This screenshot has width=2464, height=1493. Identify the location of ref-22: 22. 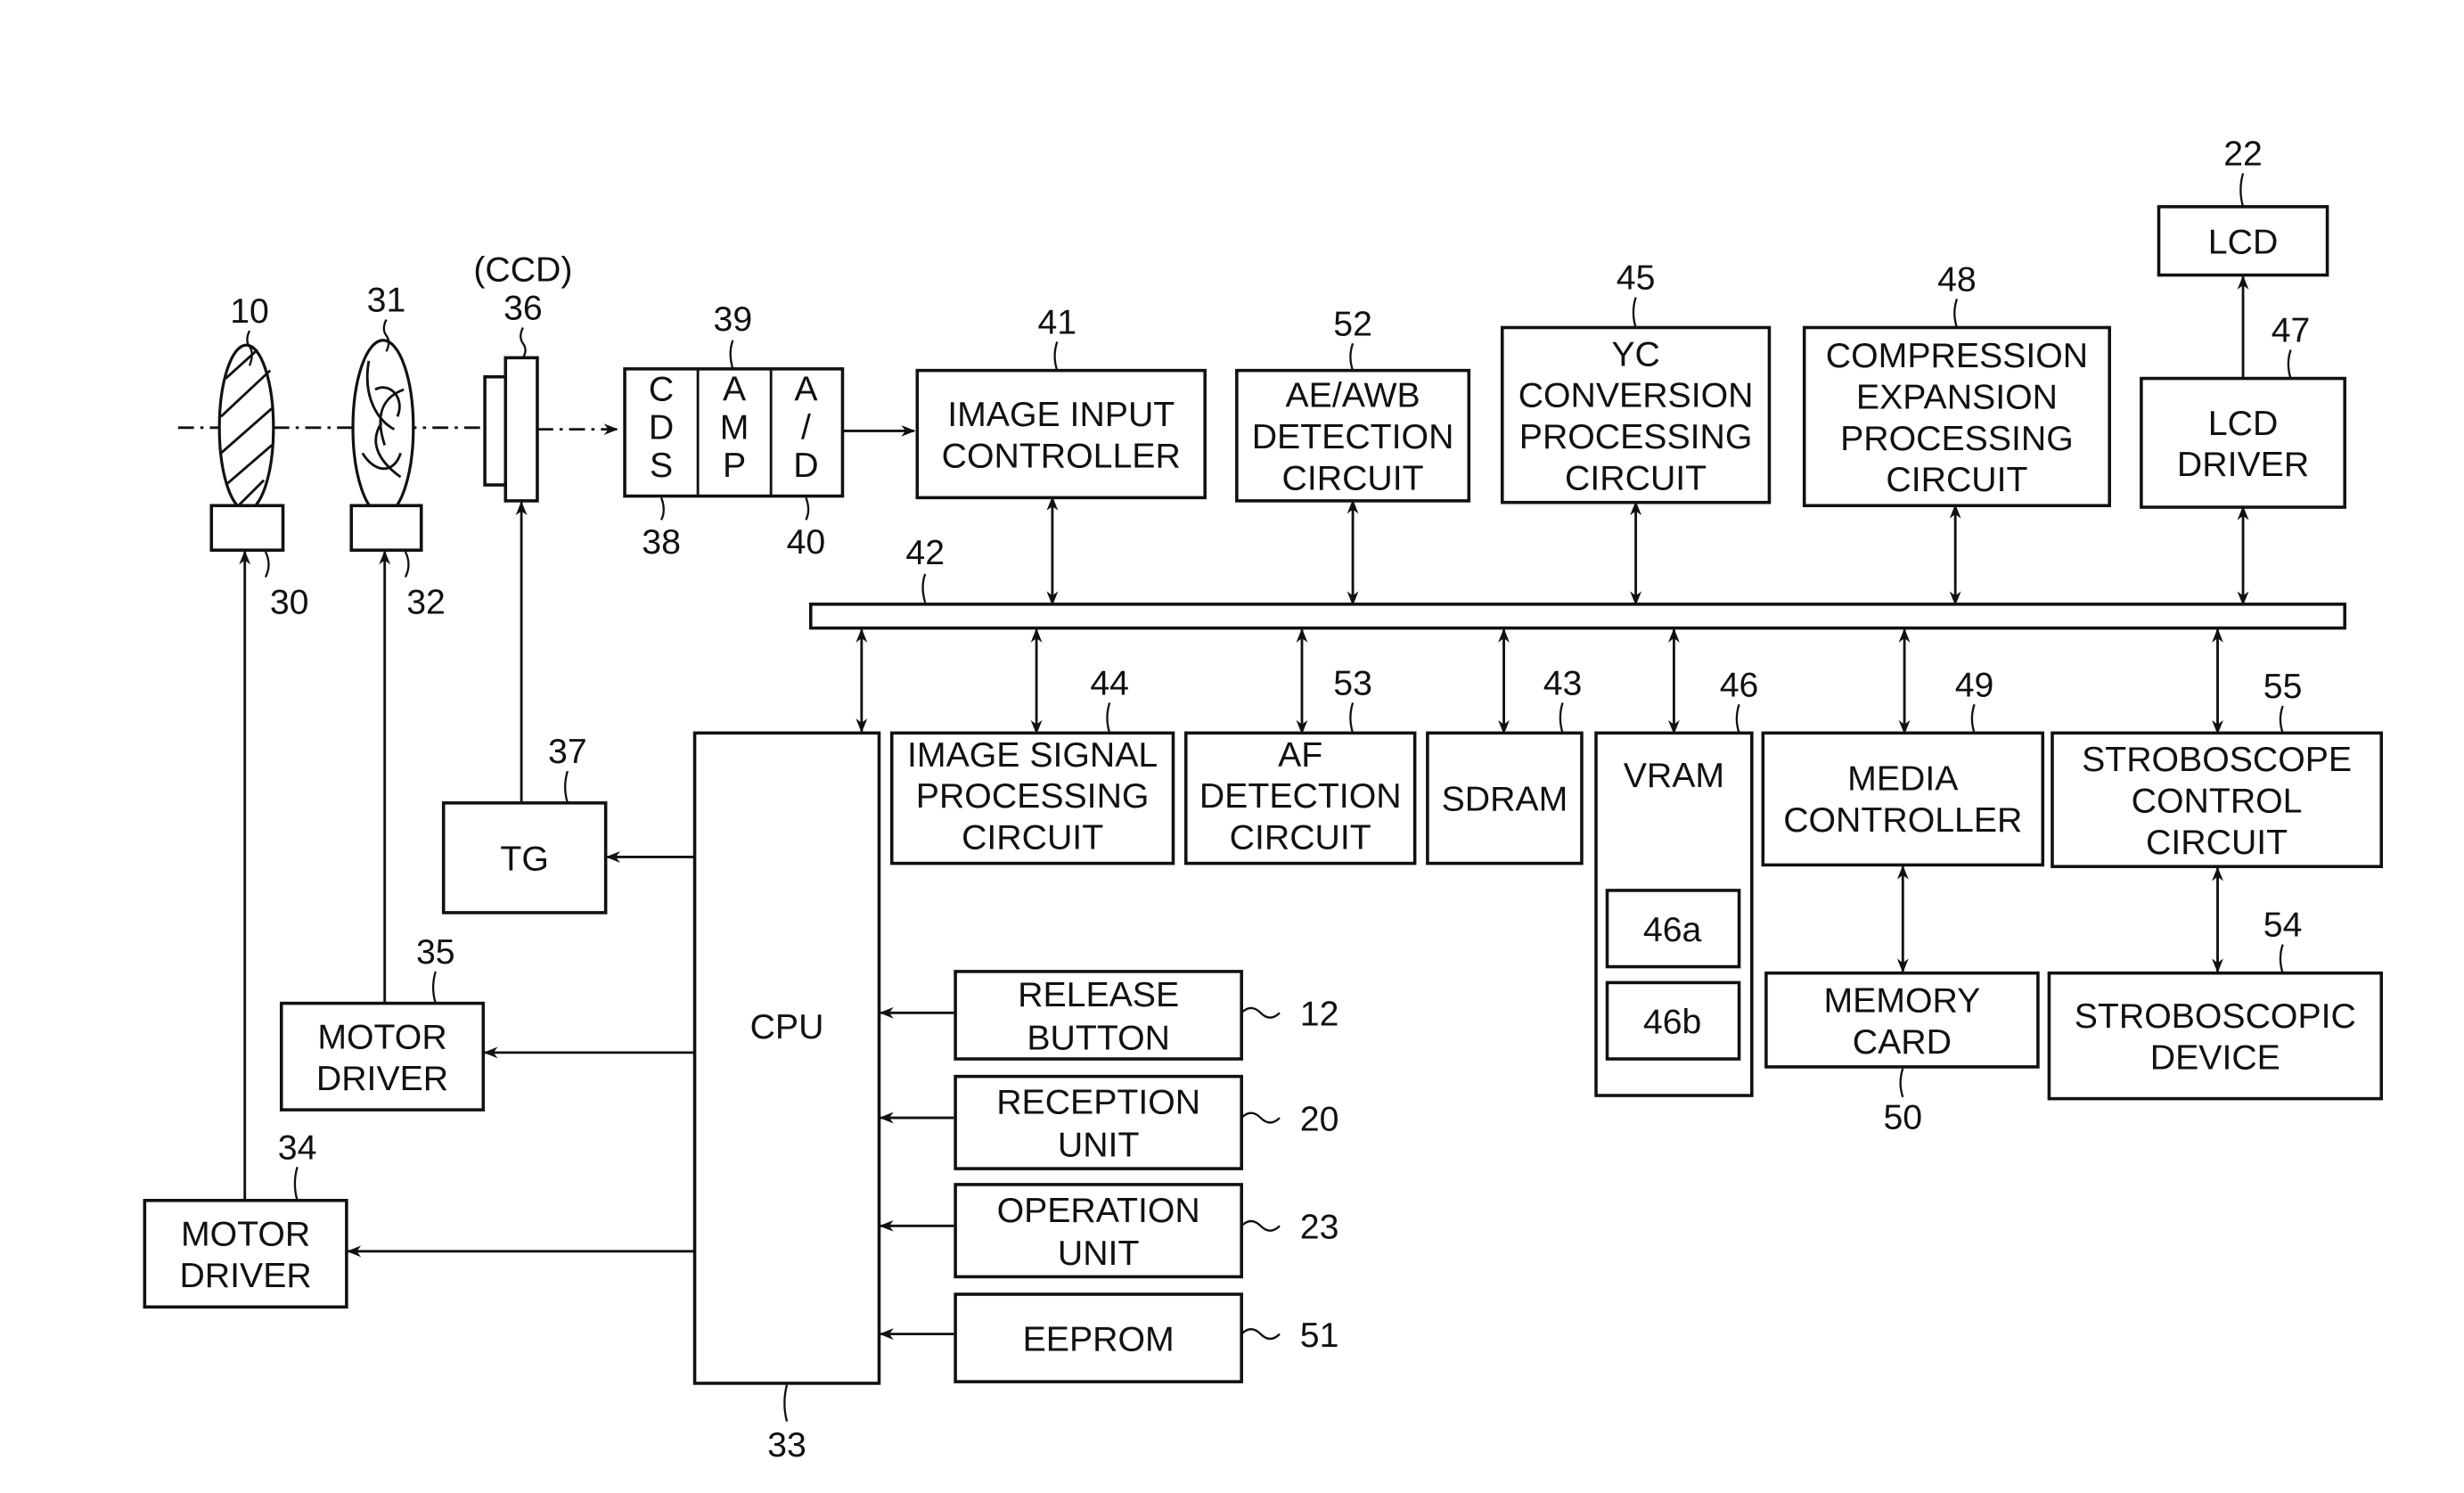
(2243, 154).